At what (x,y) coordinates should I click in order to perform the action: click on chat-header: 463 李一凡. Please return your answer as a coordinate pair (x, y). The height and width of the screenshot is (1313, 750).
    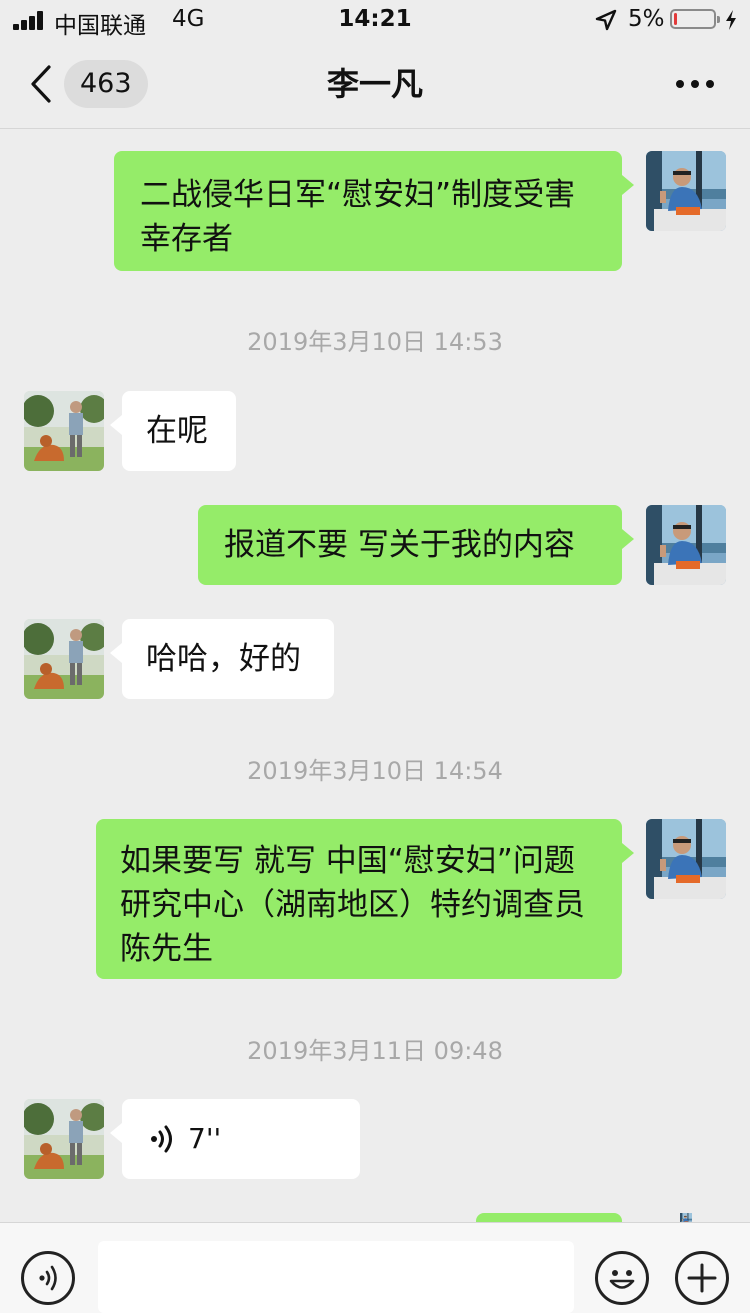
    Looking at the image, I should click on (375, 84).